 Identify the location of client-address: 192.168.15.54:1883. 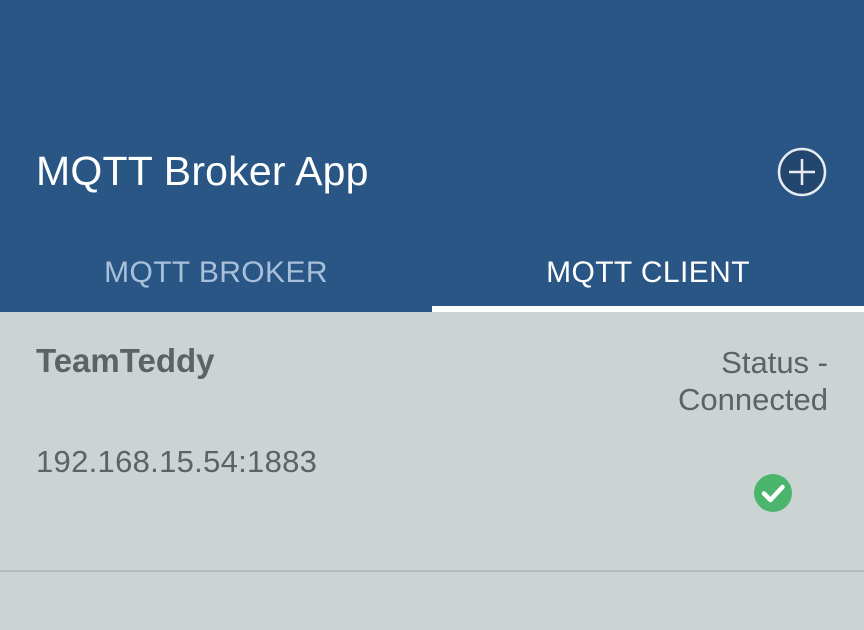
(177, 461).